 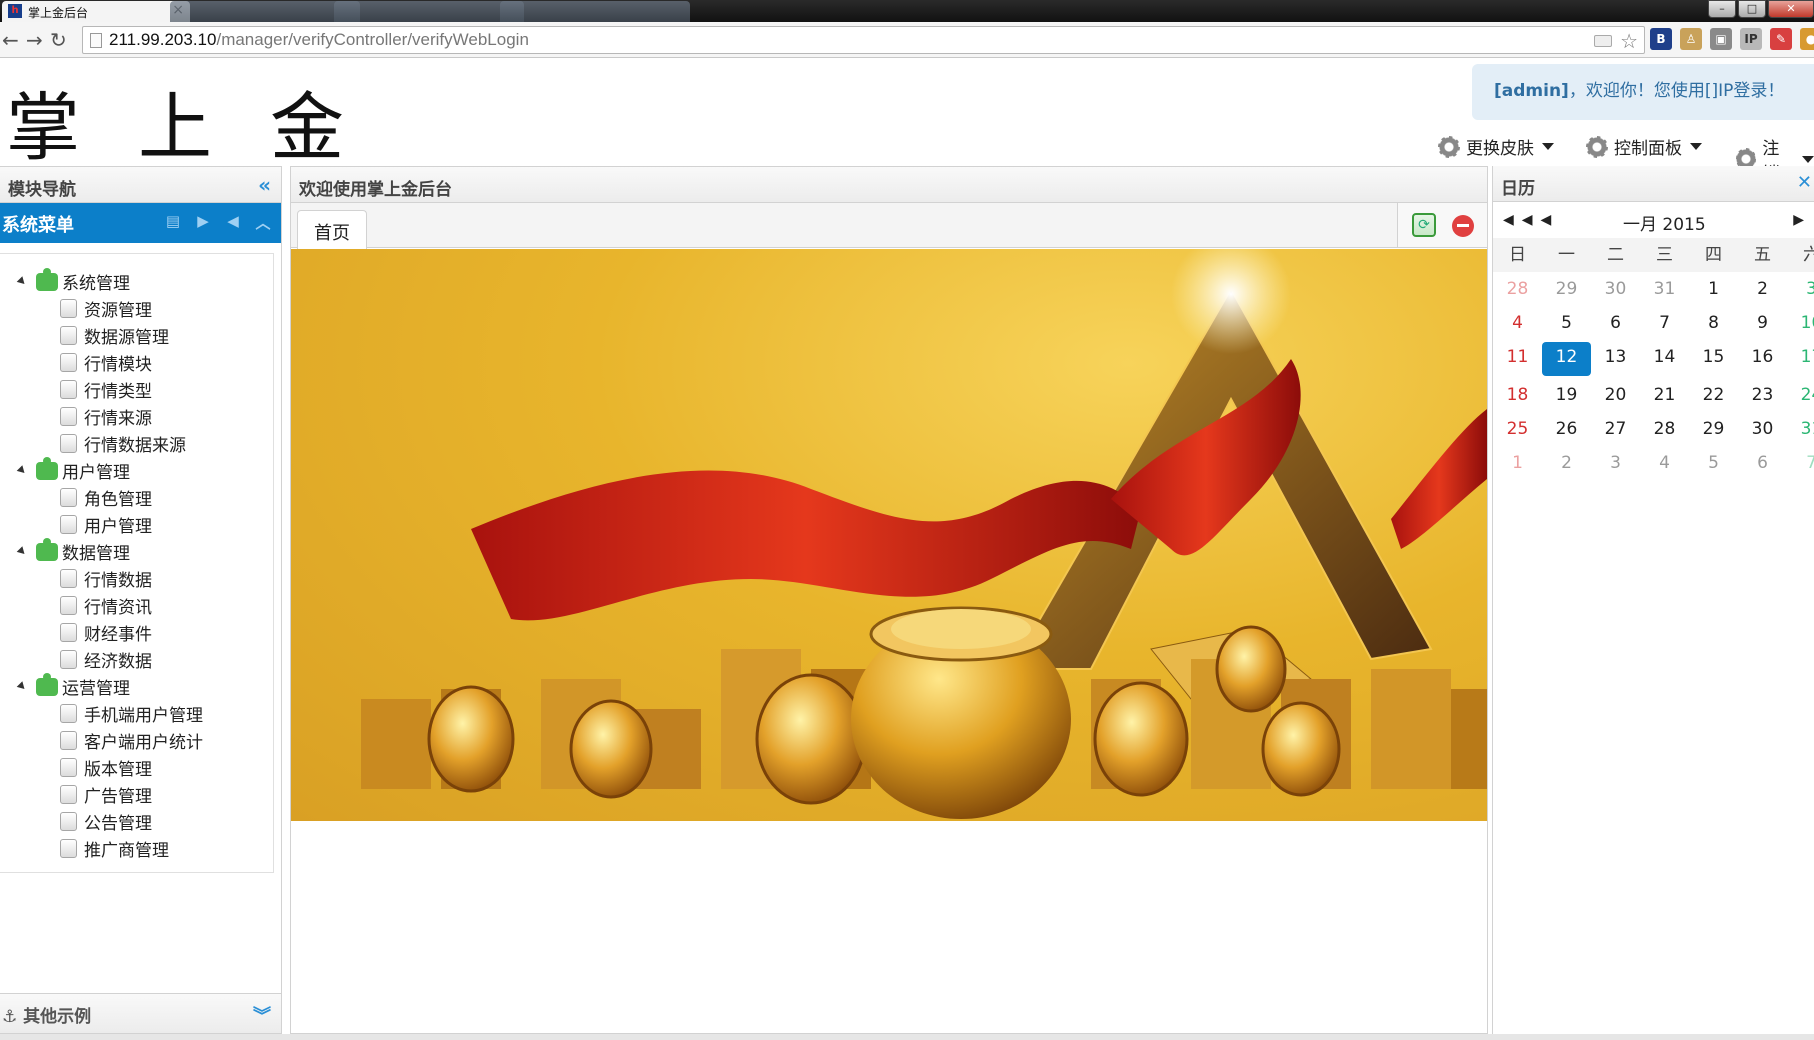 I want to click on close-tab-icon, so click(x=1463, y=226).